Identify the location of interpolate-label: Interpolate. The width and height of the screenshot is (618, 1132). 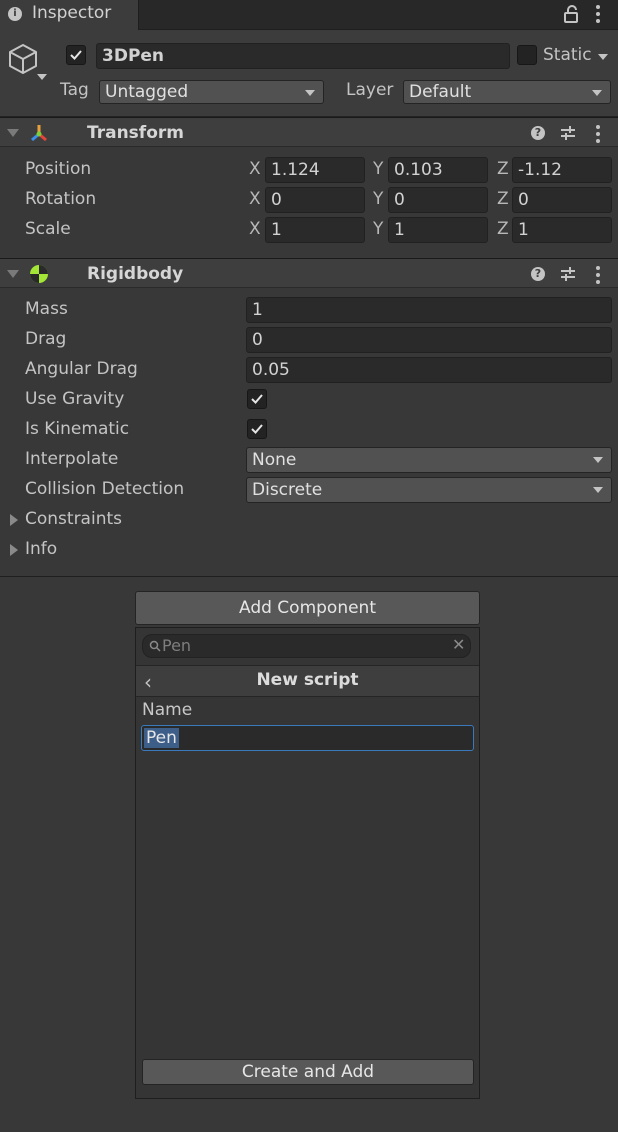
(72, 459).